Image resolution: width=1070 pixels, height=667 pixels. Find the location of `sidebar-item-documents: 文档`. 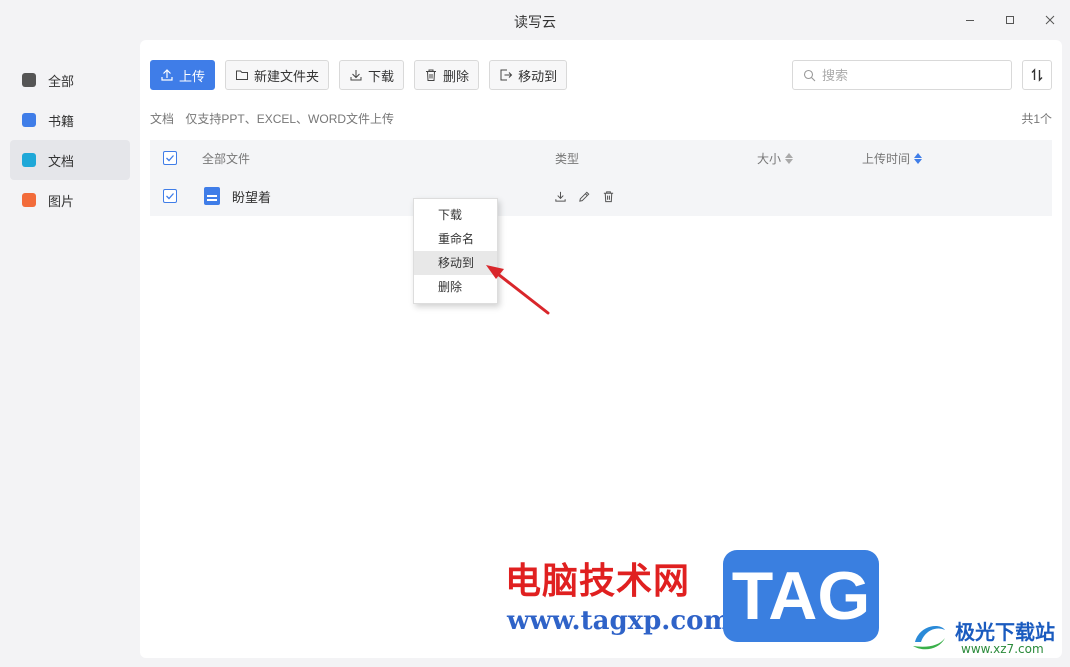

sidebar-item-documents: 文档 is located at coordinates (70, 160).